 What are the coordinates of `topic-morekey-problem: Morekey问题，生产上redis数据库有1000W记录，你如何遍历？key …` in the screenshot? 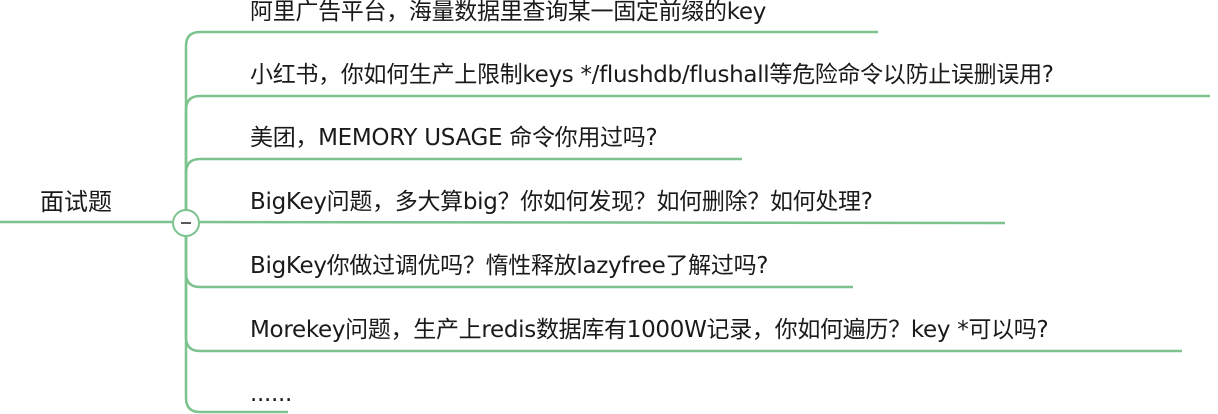 It's located at (649, 330).